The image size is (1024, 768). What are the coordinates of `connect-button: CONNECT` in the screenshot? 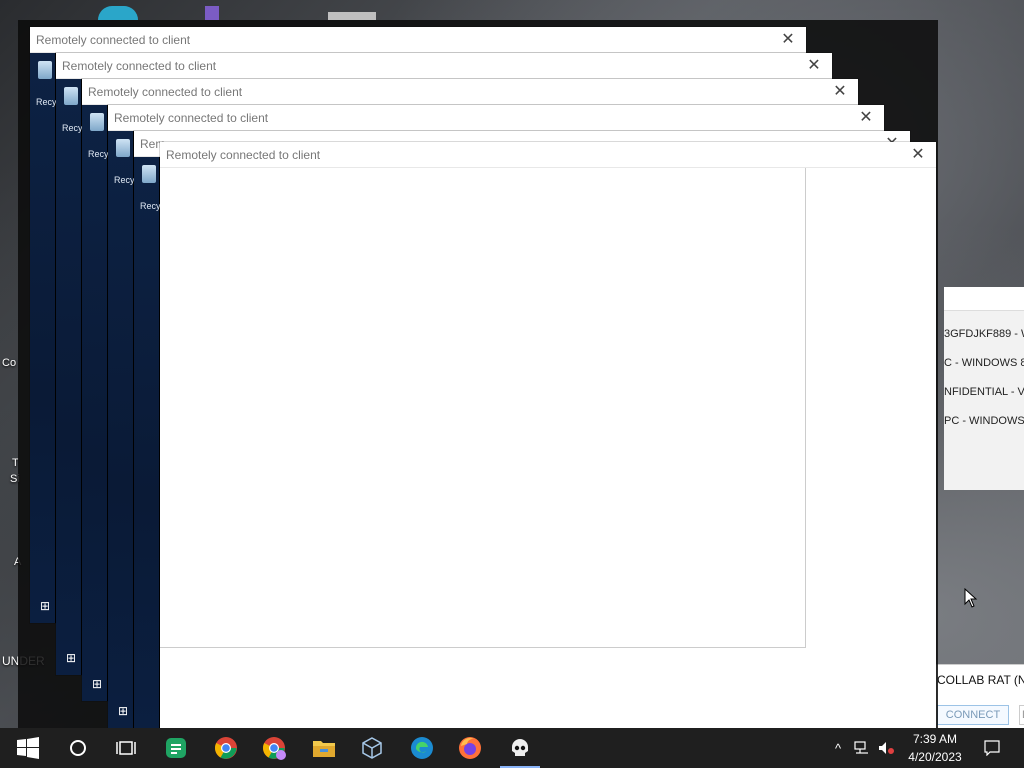 It's located at (973, 715).